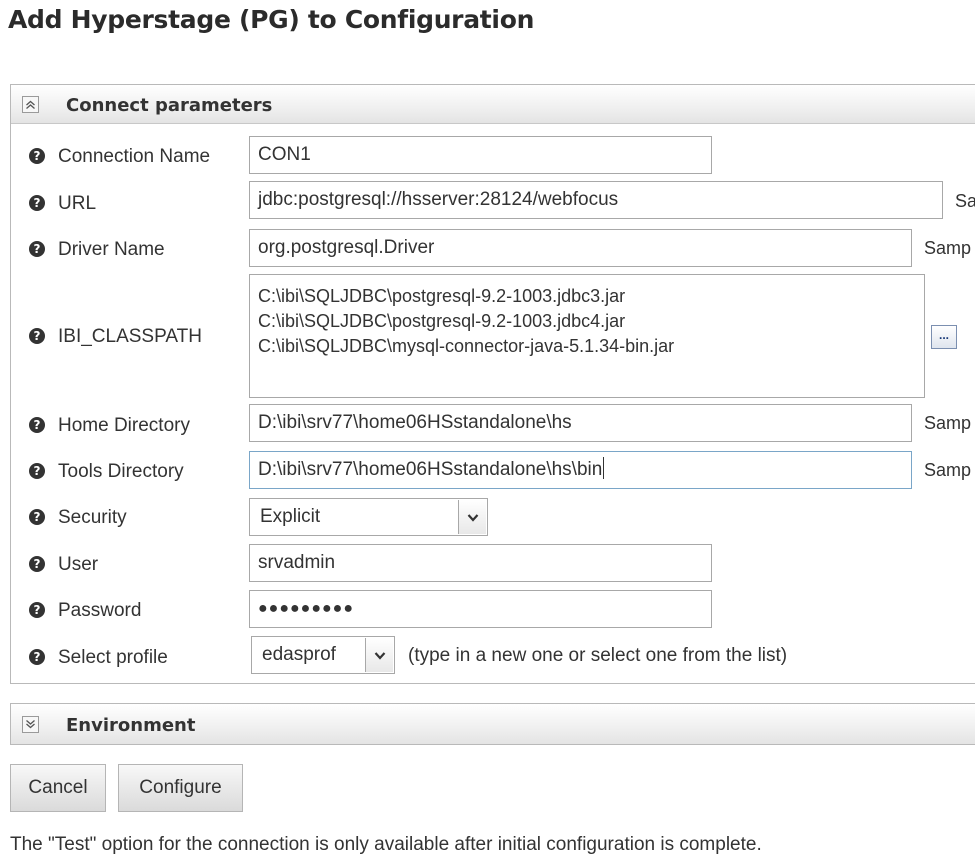 The width and height of the screenshot is (975, 858). Describe the element at coordinates (480, 155) in the screenshot. I see `connection-name-input: CON1` at that location.